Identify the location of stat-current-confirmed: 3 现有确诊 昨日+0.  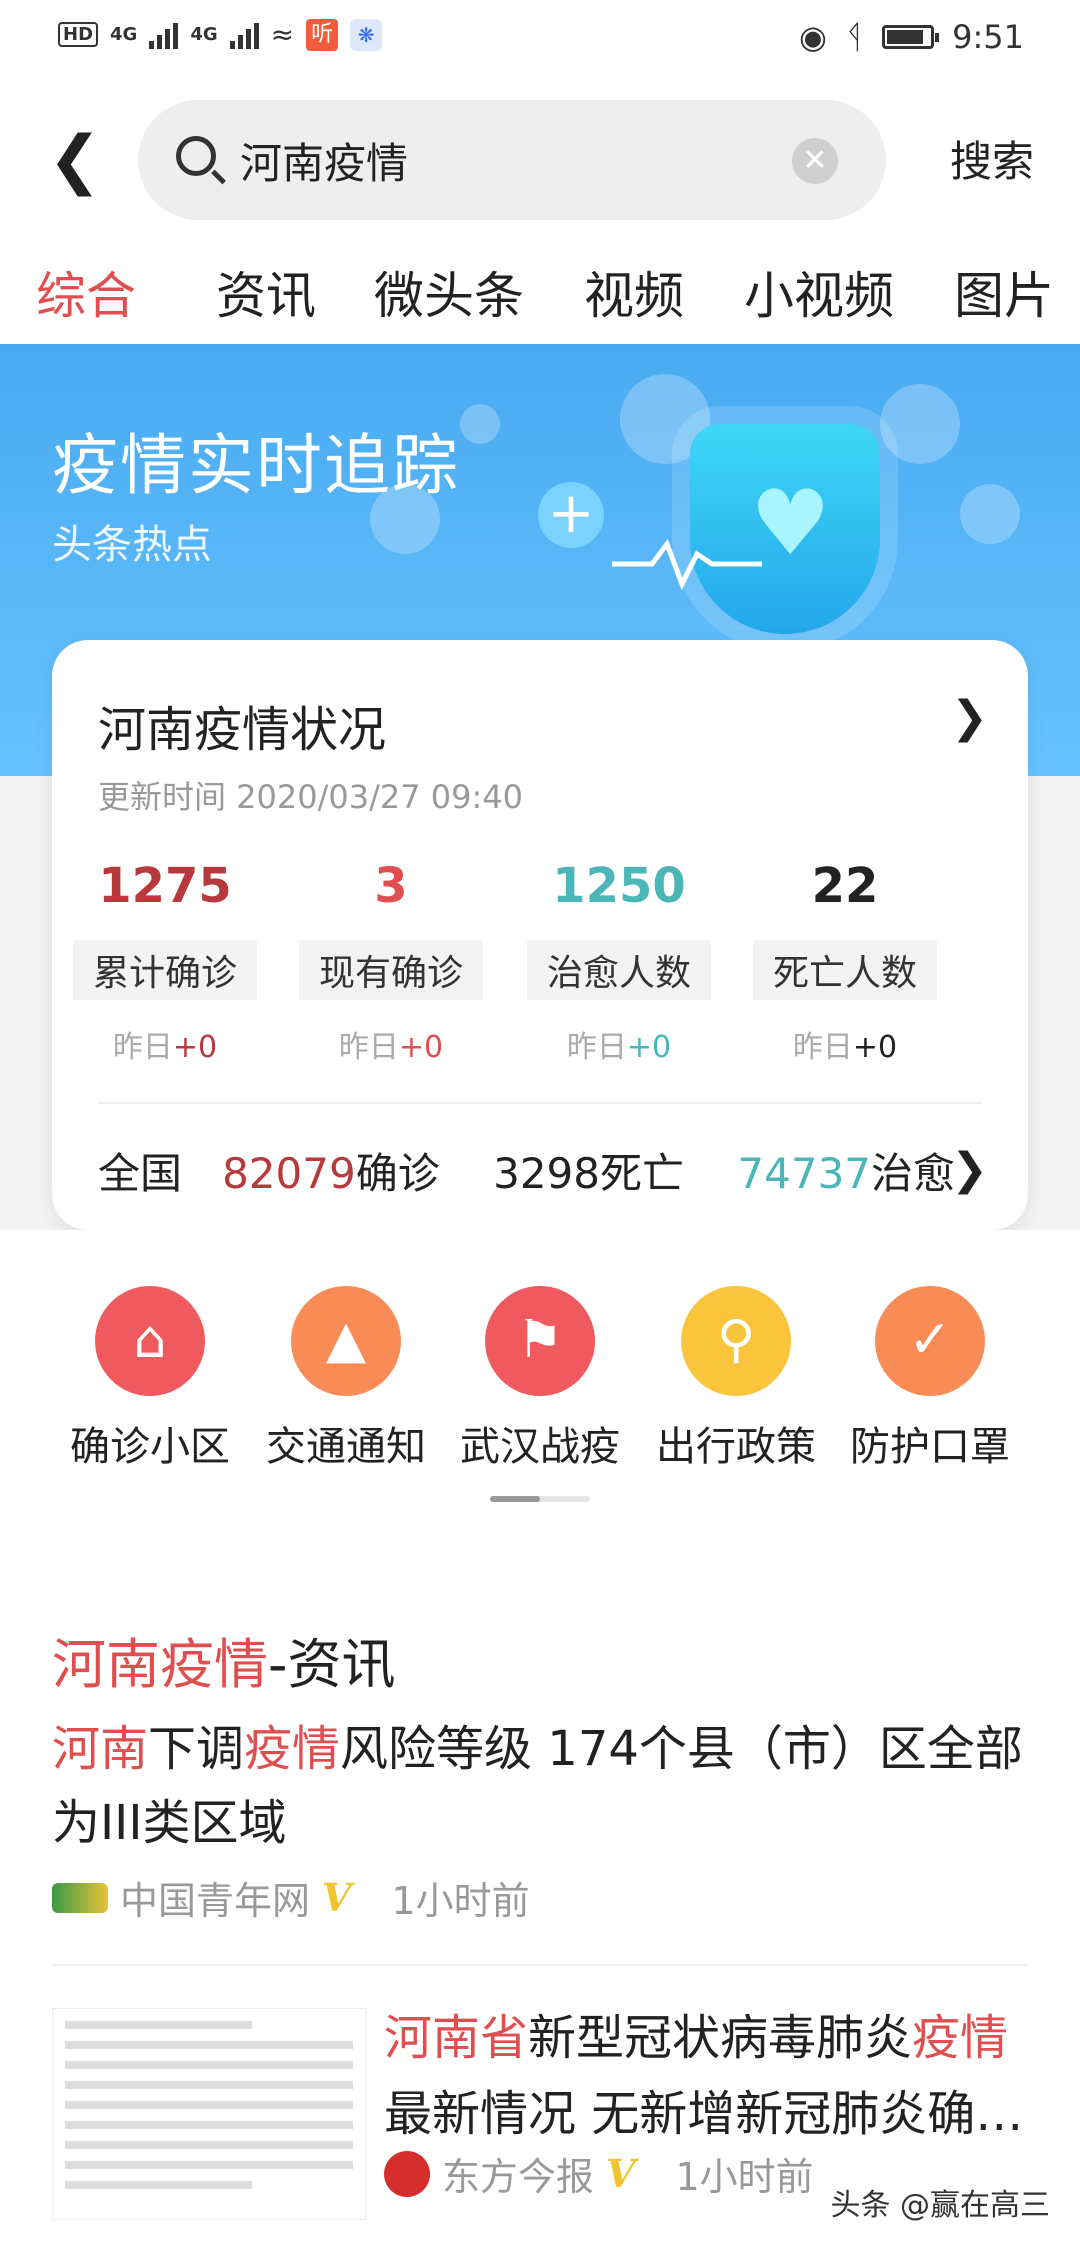
(391, 962).